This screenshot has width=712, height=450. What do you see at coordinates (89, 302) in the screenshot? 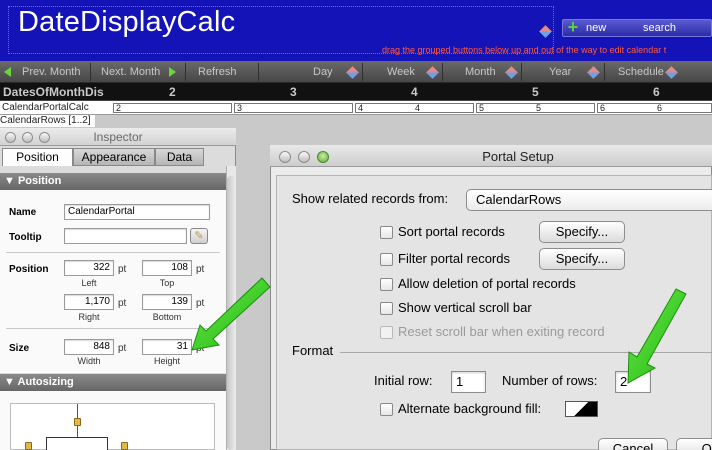
I see `right-field: 1,170` at bounding box center [89, 302].